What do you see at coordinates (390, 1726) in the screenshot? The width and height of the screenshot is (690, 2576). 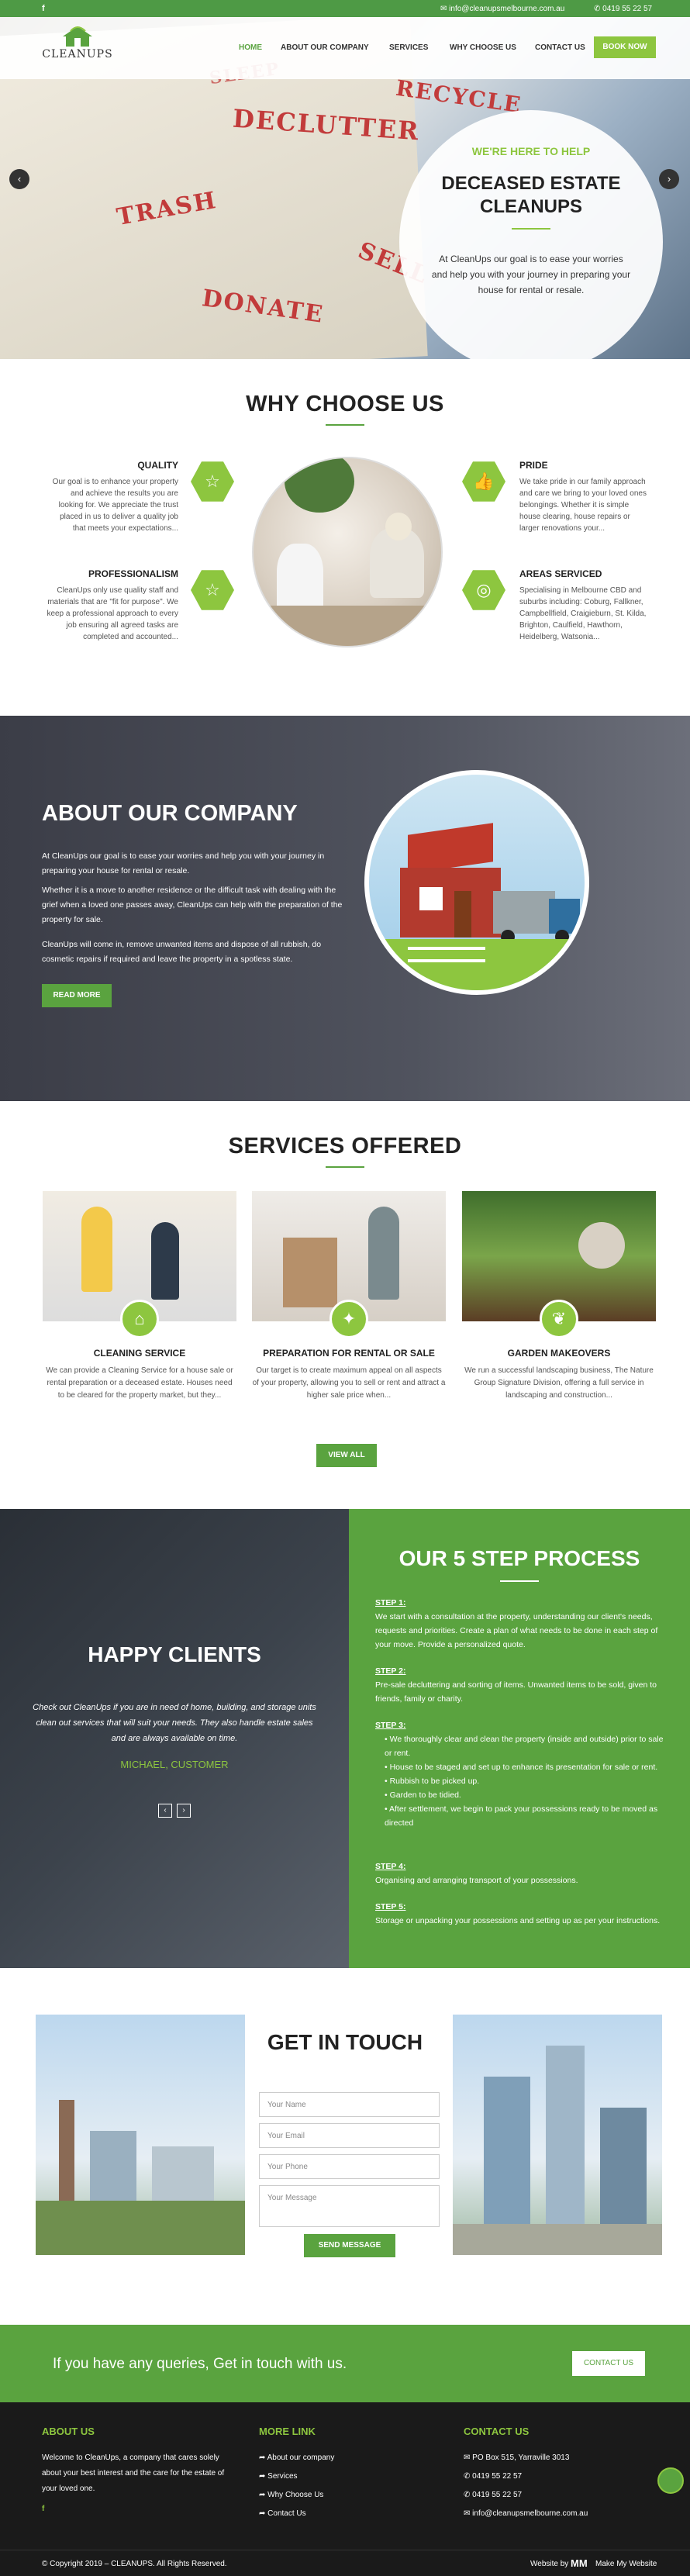 I see `step-label: STEP 3:` at bounding box center [390, 1726].